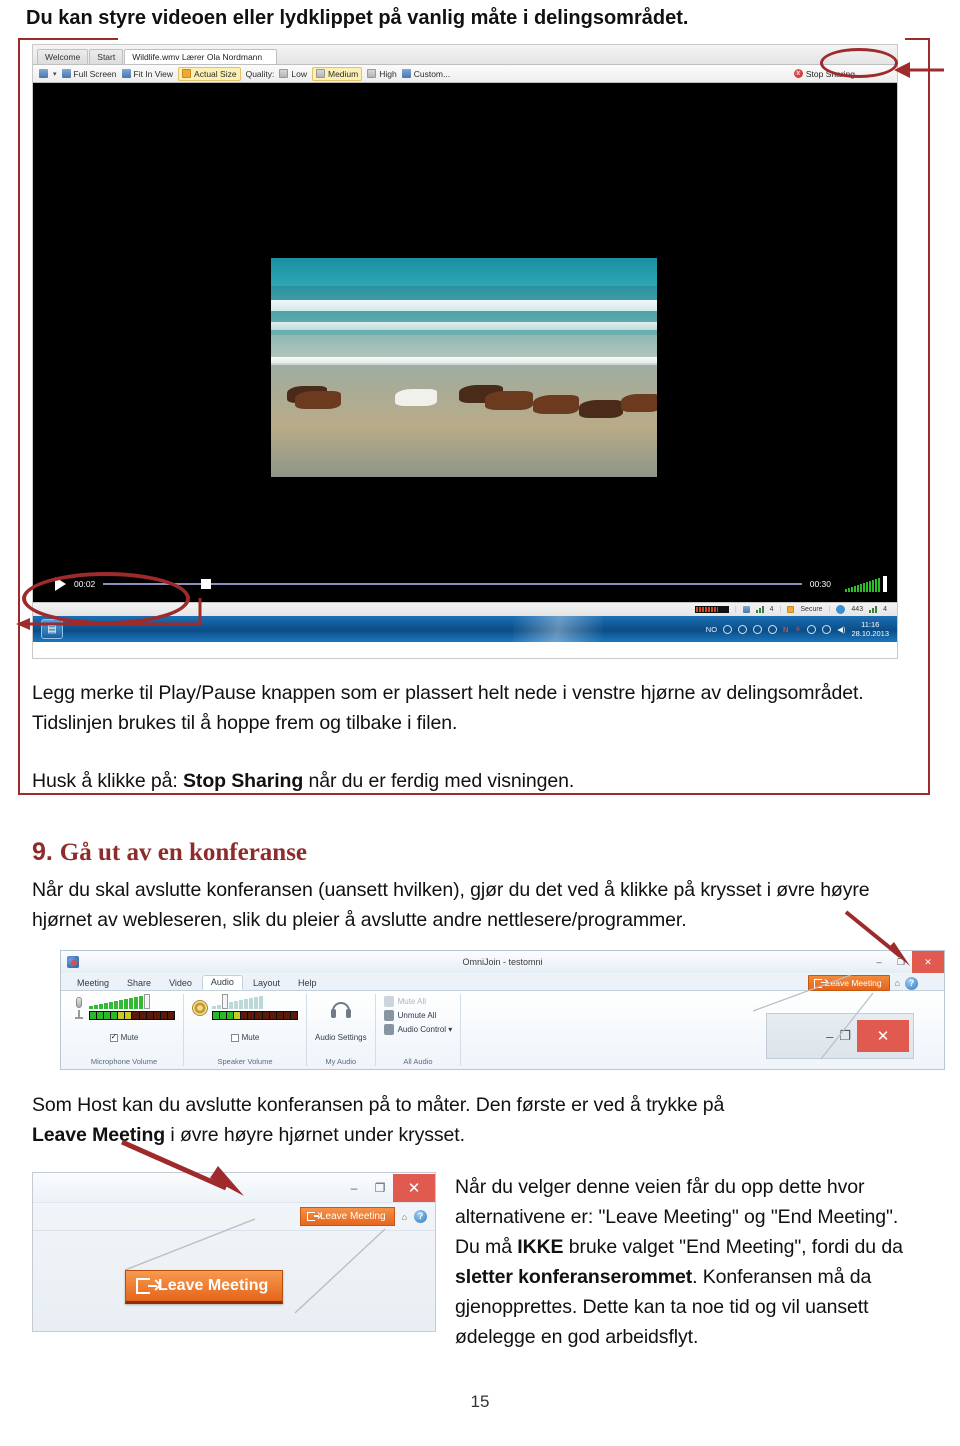  What do you see at coordinates (352, 1216) in the screenshot?
I see `detail-leave-meeting-label: Leave Meeting` at bounding box center [352, 1216].